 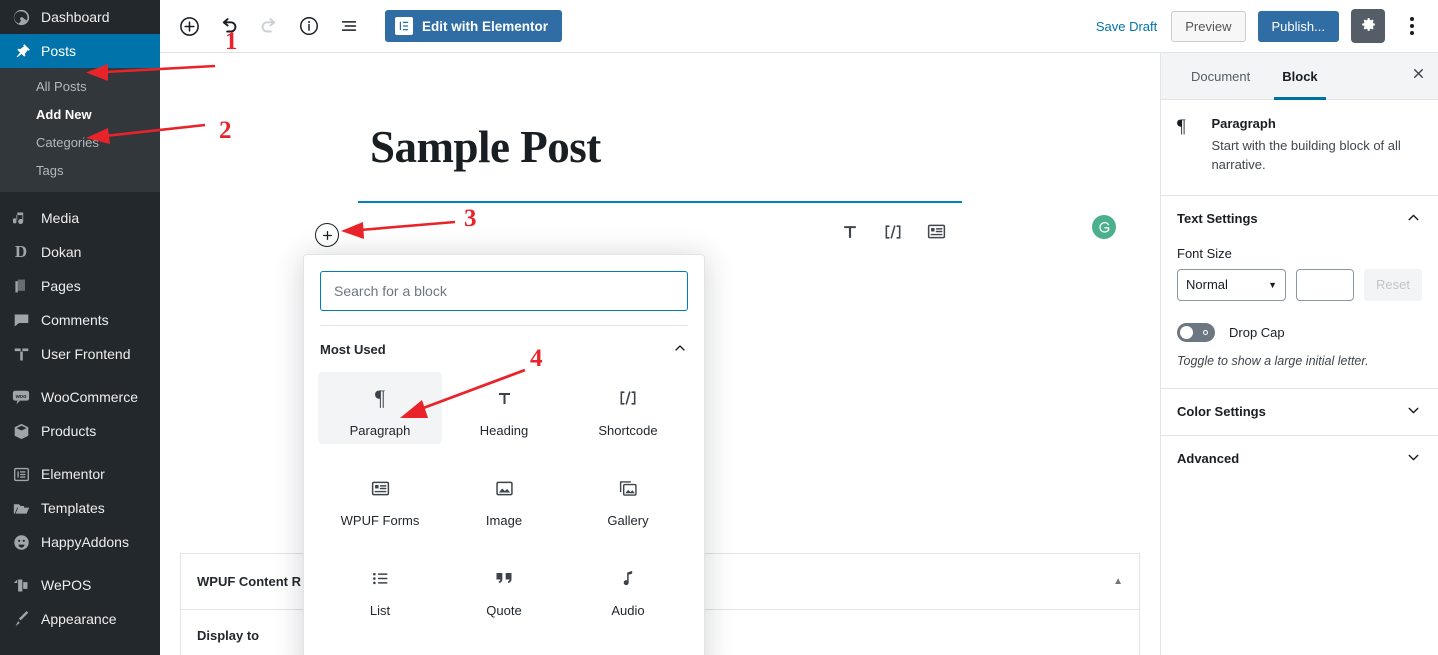 What do you see at coordinates (1368, 26) in the screenshot?
I see `settings-gear-button` at bounding box center [1368, 26].